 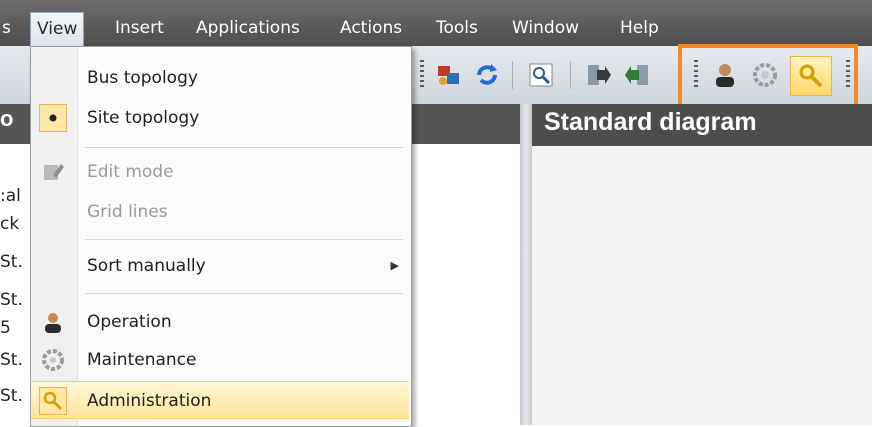 I want to click on menu-item-administration: Administration, so click(x=220, y=400).